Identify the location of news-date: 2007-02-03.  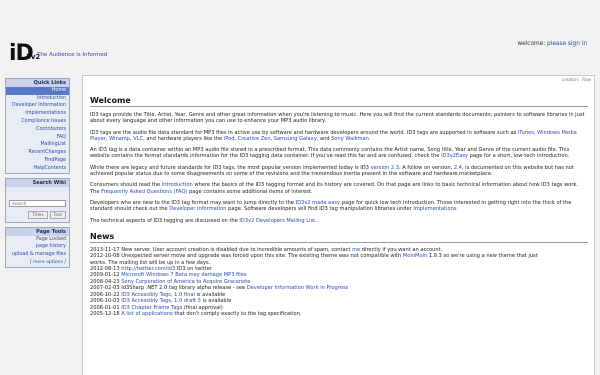
(105, 288).